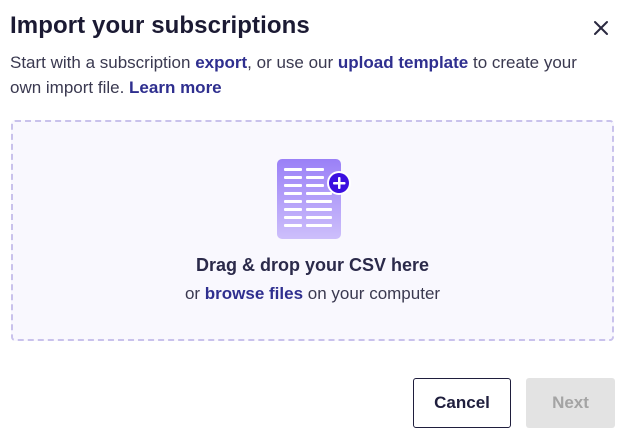 The height and width of the screenshot is (440, 625). Describe the element at coordinates (314, 199) in the screenshot. I see `csv-file-add-icon` at that location.